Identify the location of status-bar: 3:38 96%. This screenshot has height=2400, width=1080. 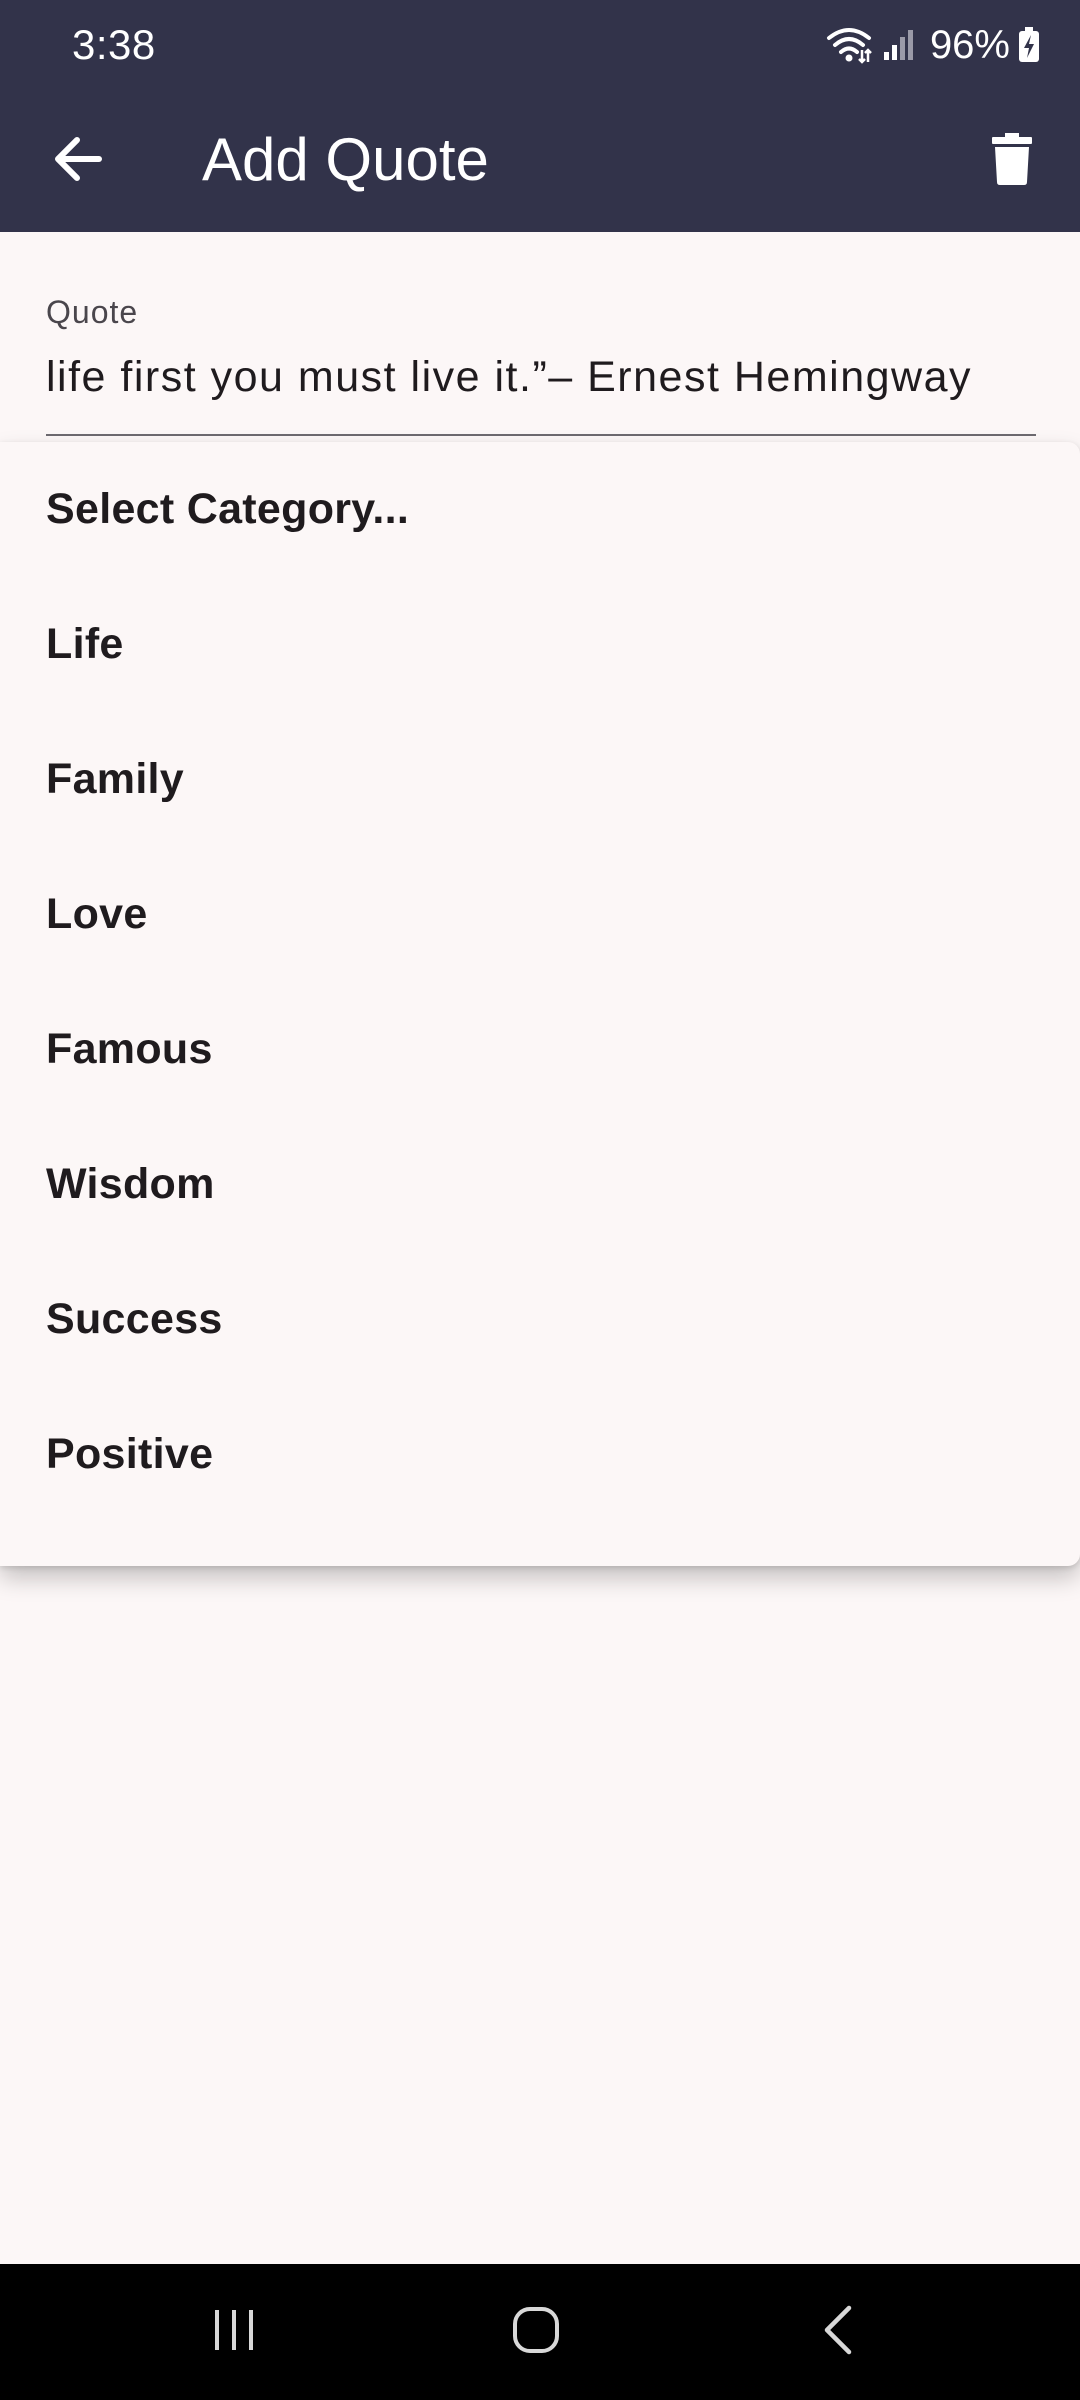
(540, 45).